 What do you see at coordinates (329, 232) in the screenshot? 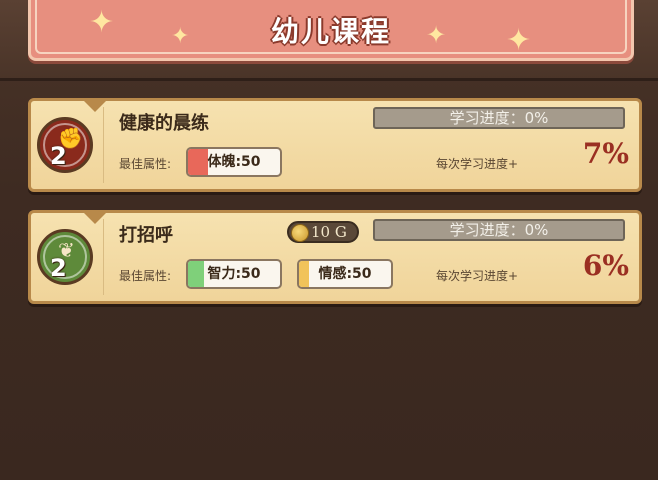
I see `cost-amount: 10 G` at bounding box center [329, 232].